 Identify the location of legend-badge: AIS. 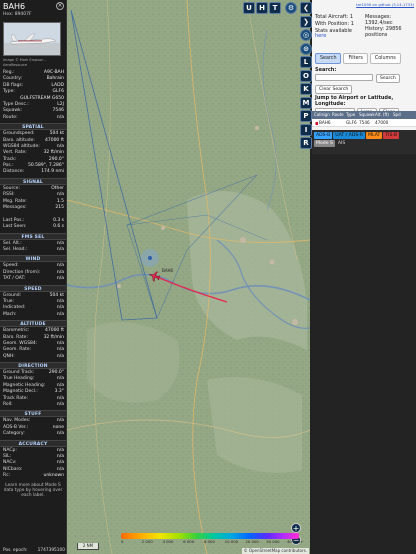
(341, 143).